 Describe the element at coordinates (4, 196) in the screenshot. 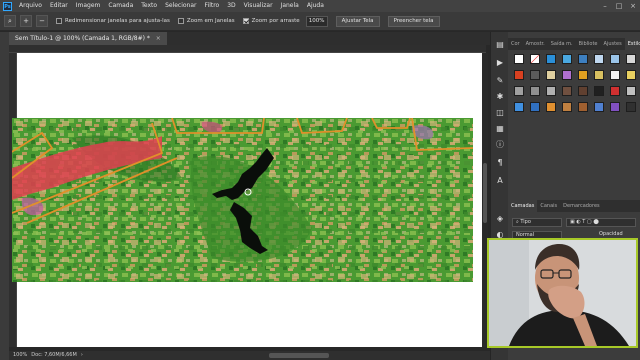

I see `tools-panel-collapsed` at that location.